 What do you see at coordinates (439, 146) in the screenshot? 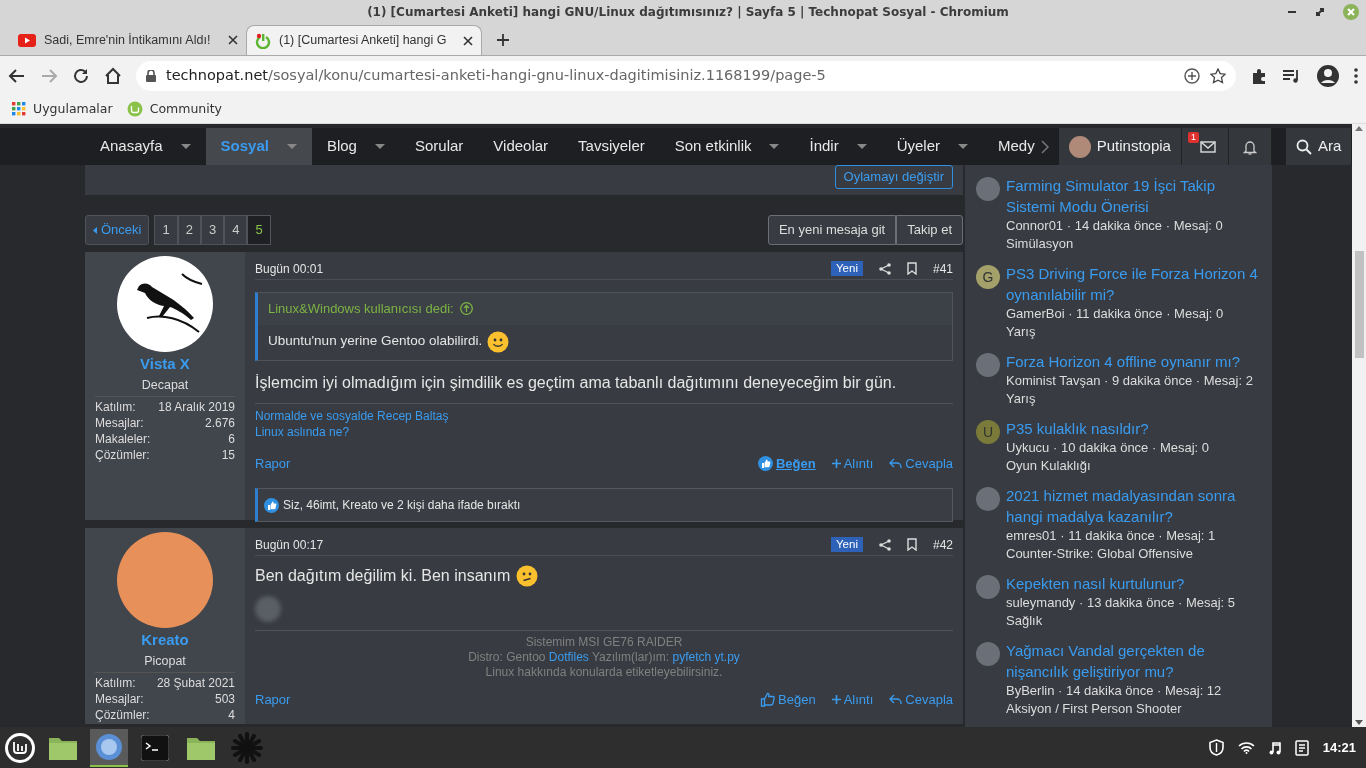
I see `nav-tab: Sorular` at bounding box center [439, 146].